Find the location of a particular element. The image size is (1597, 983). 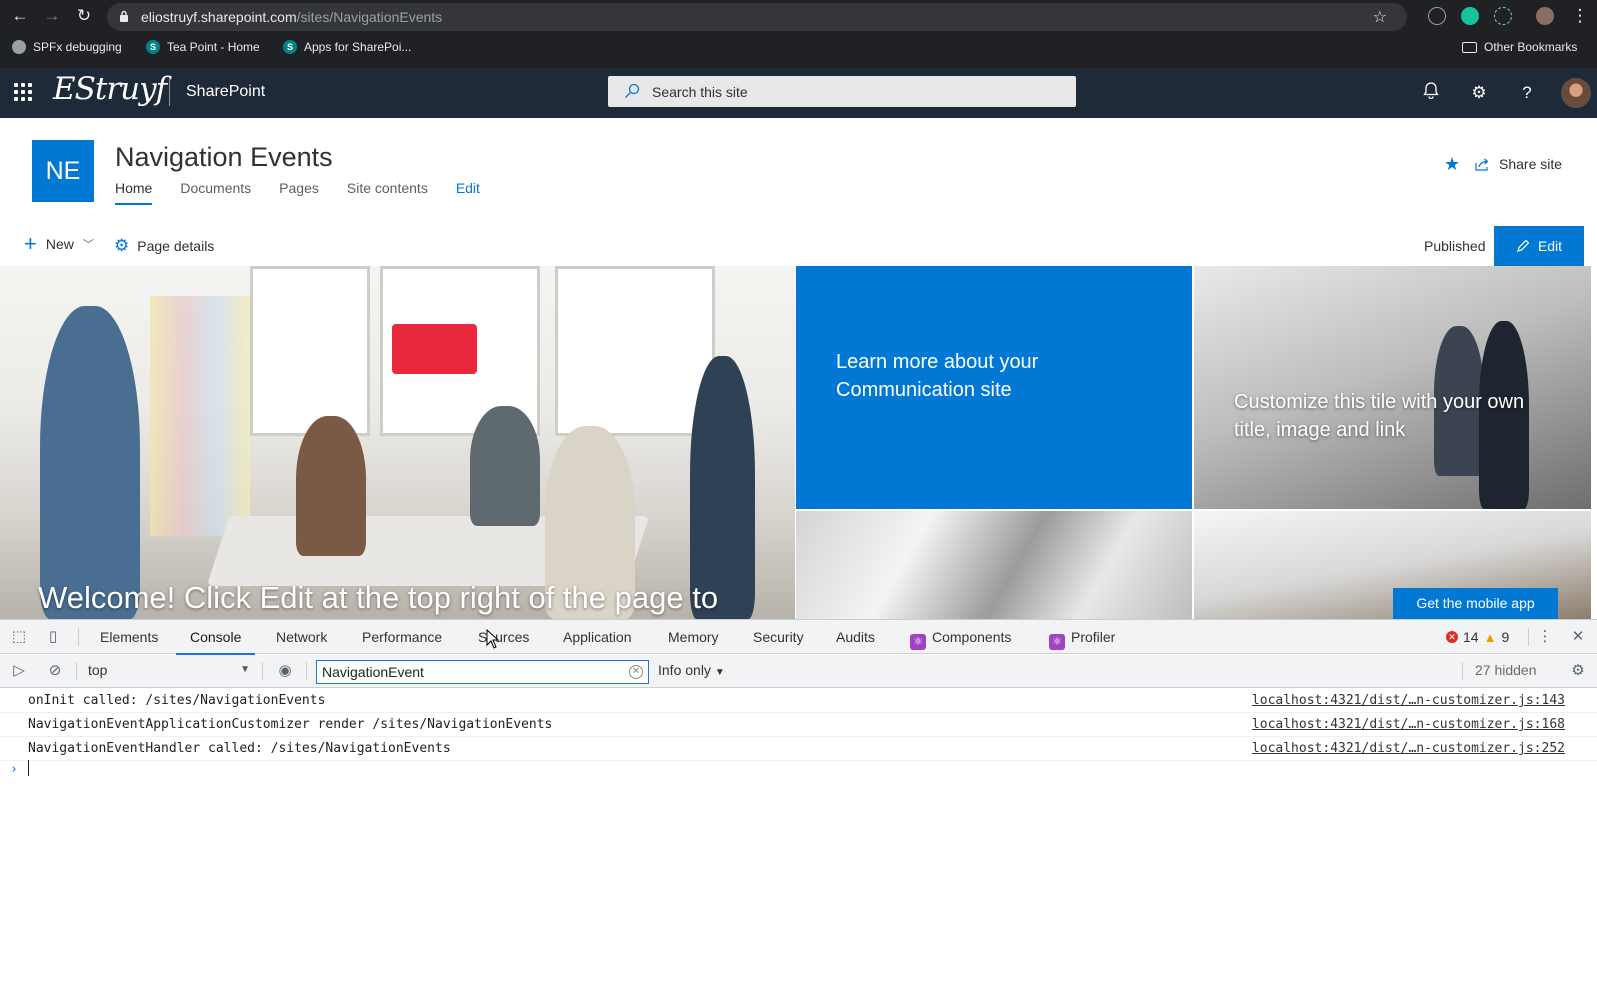

window-decor is located at coordinates (635, 351).